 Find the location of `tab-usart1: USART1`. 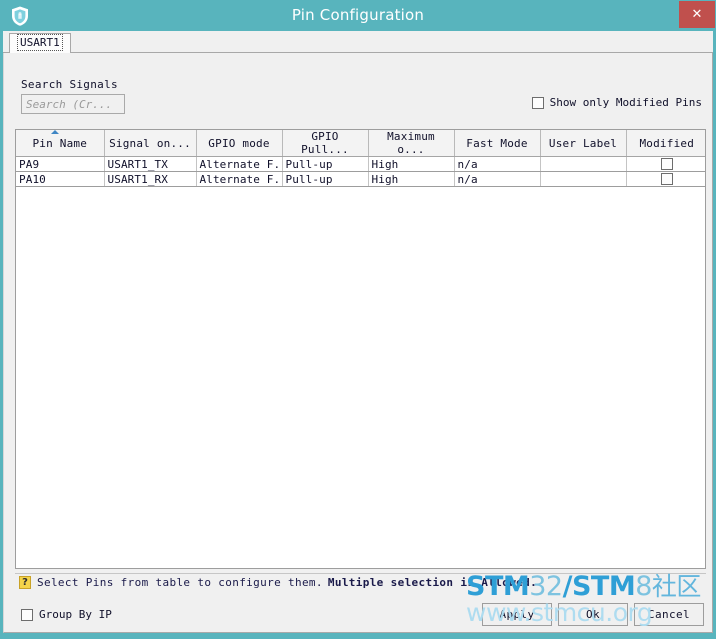

tab-usart1: USART1 is located at coordinates (40, 43).